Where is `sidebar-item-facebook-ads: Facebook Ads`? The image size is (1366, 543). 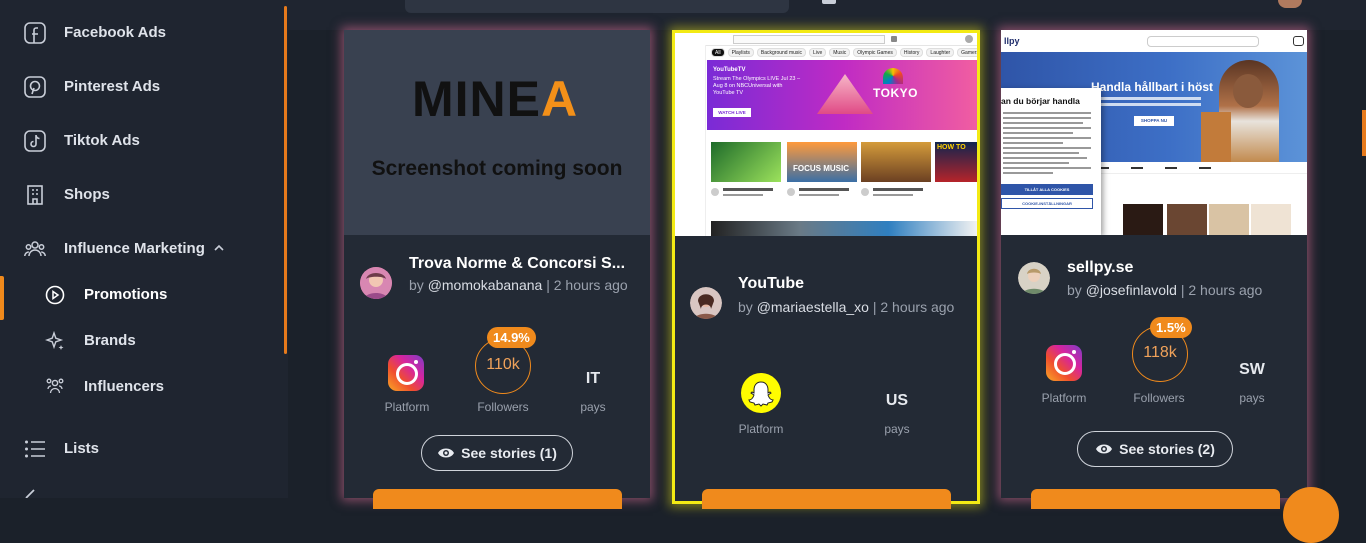
sidebar-item-facebook-ads: Facebook Ads is located at coordinates (140, 33).